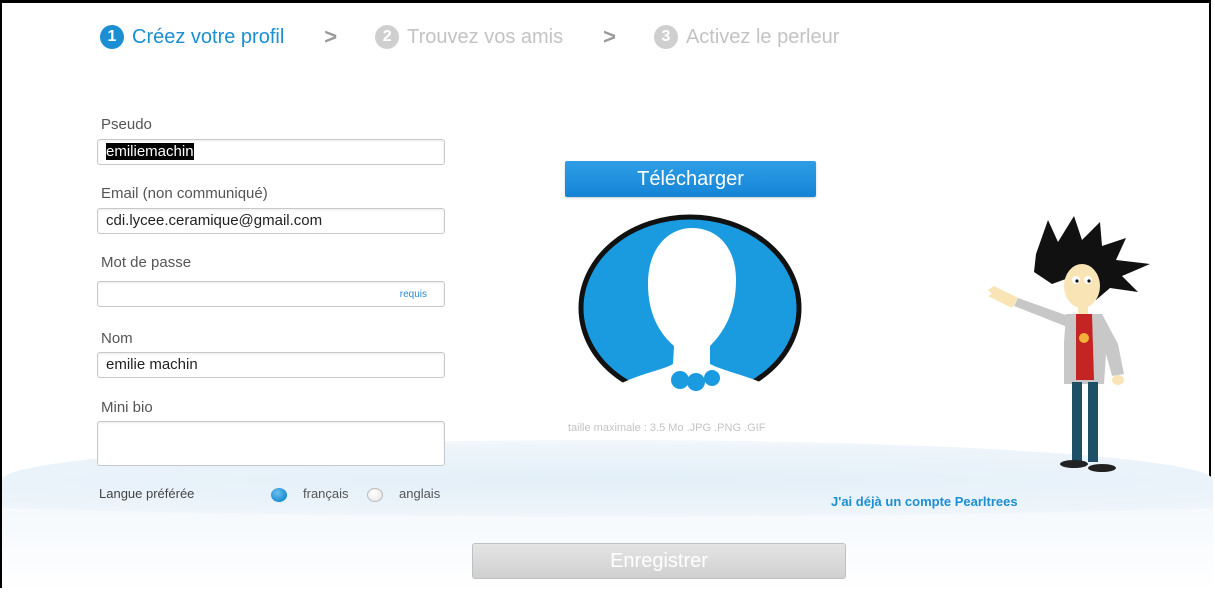 Image resolution: width=1215 pixels, height=592 pixels. I want to click on step-activate-pearler: 3 Activez le perleur, so click(746, 37).